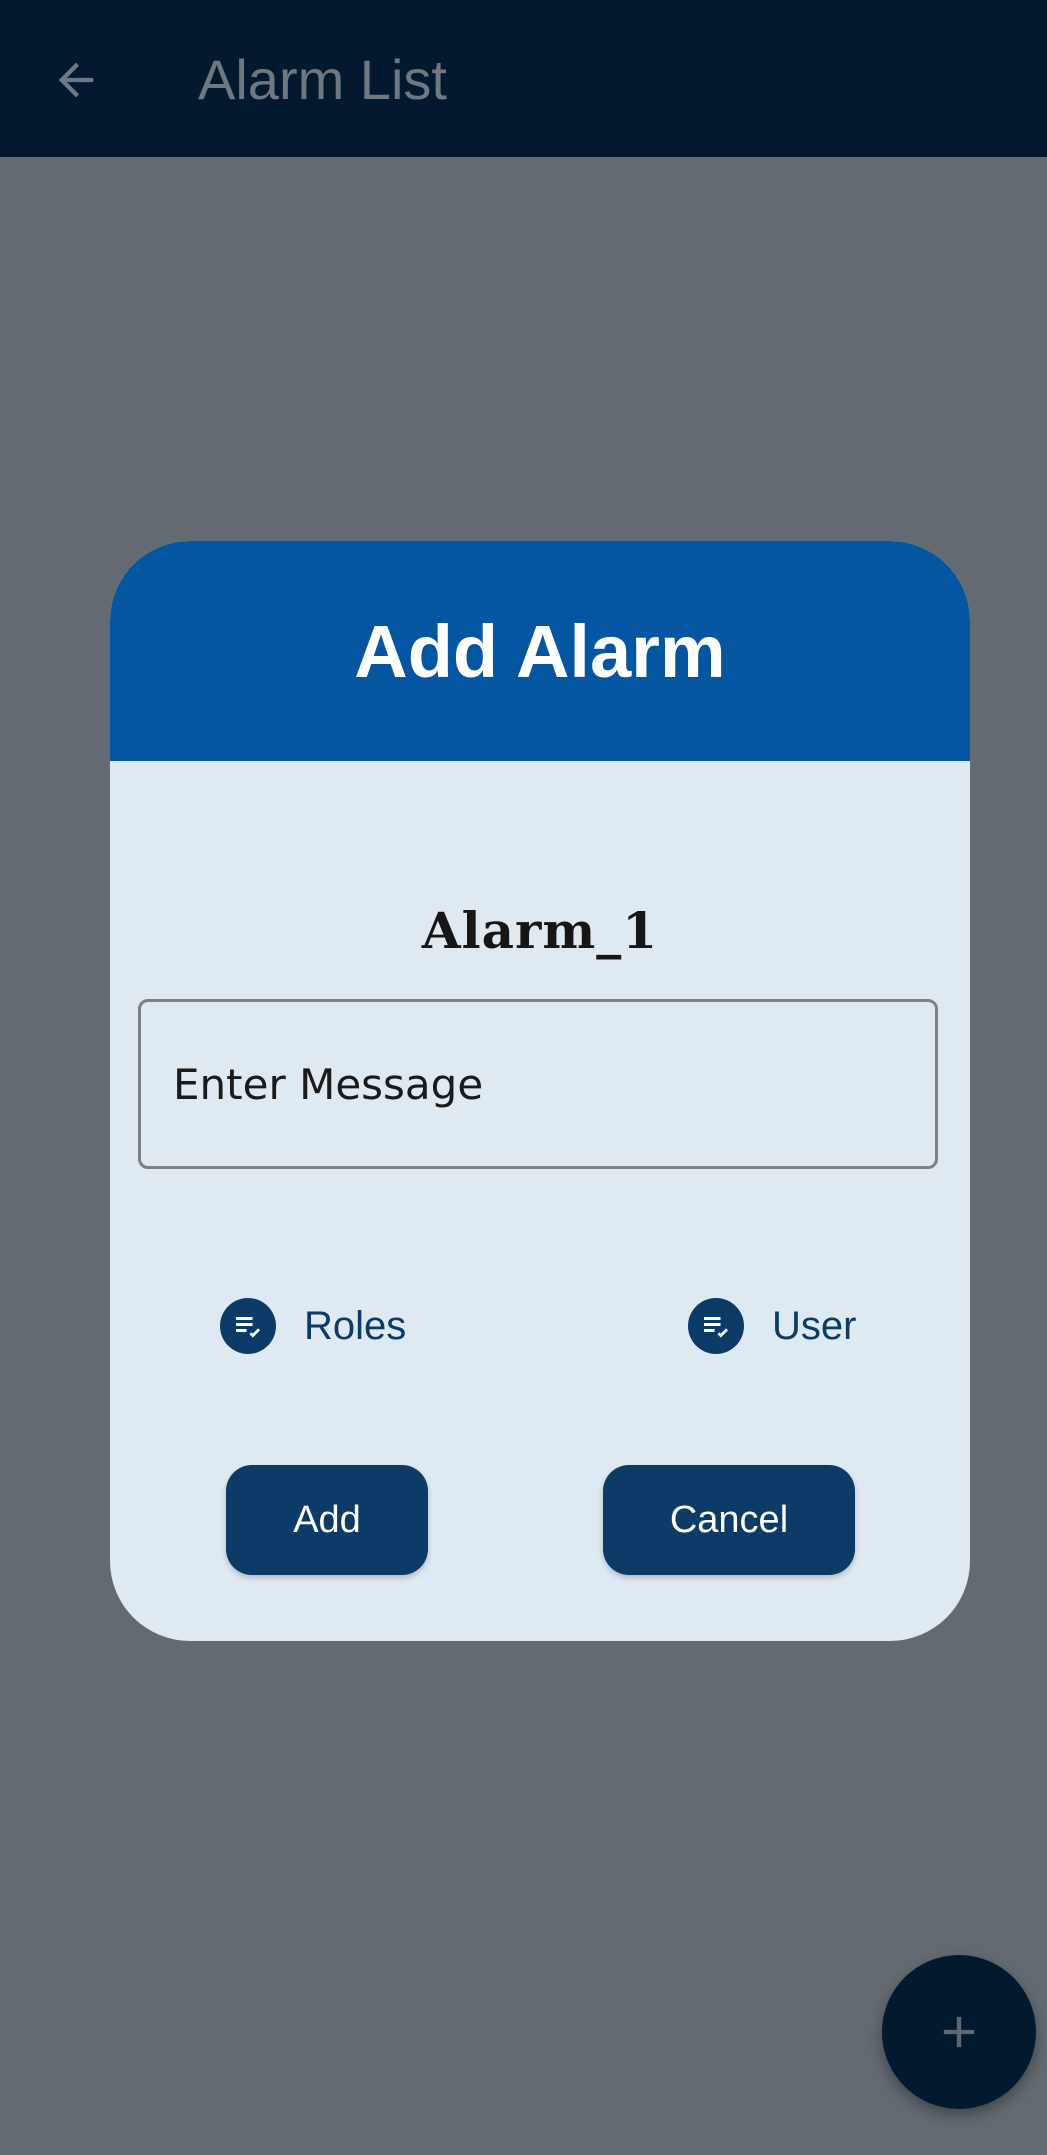 The height and width of the screenshot is (2155, 1047). I want to click on page-title: Alarm List, so click(322, 79).